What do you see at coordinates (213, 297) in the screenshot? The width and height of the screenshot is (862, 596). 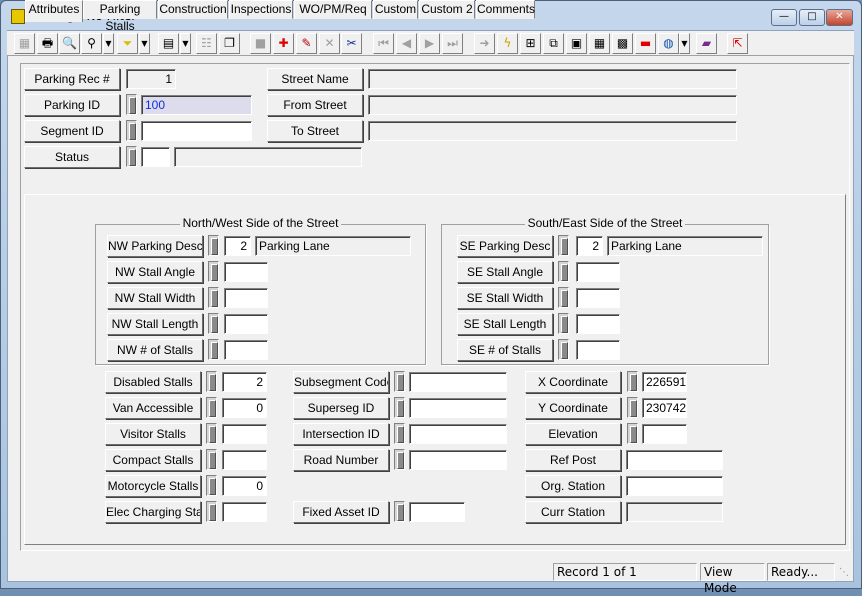 I see `nw-stall-width-lock-indicator` at bounding box center [213, 297].